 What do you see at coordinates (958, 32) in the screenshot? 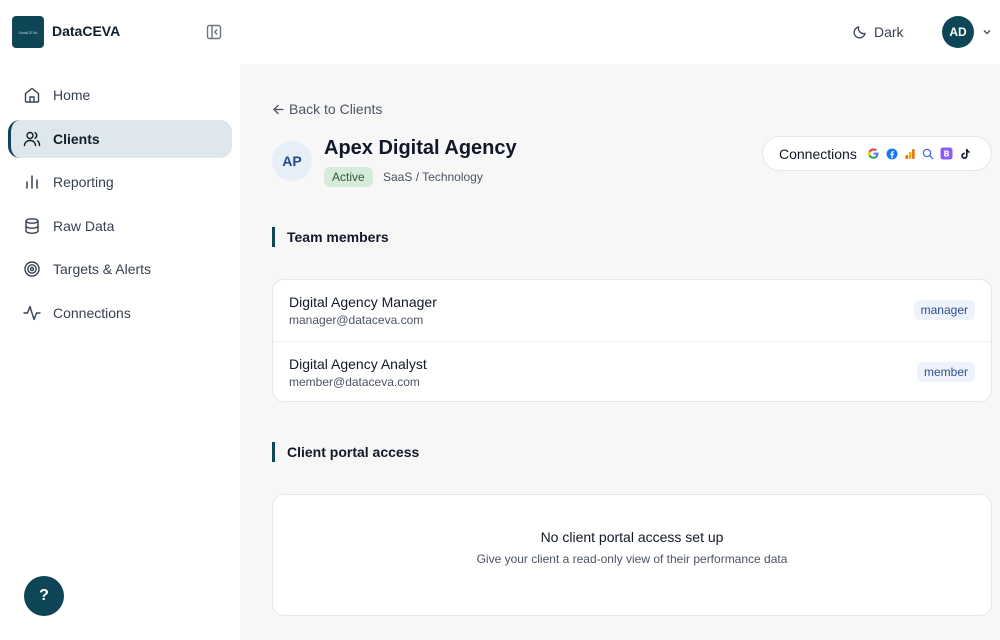
I see `user-avatar: AD` at bounding box center [958, 32].